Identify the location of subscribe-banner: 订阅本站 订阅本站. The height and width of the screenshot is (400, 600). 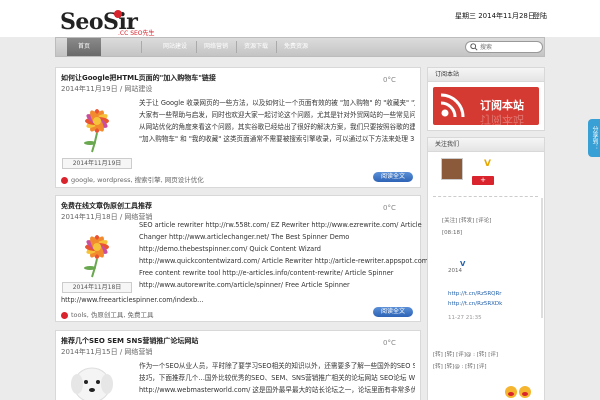
(486, 106).